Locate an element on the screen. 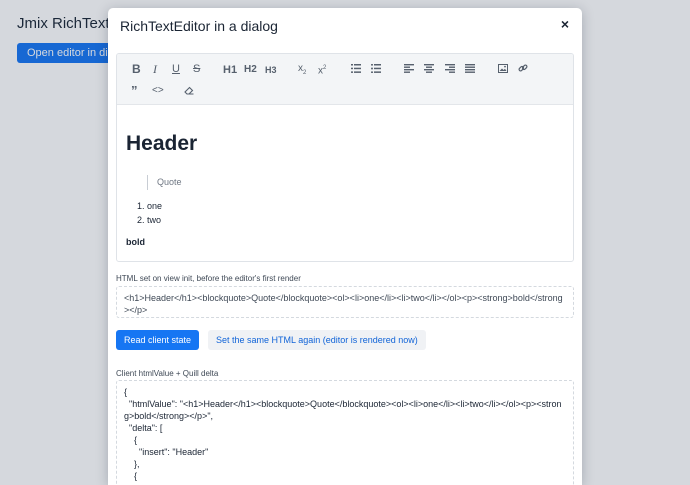 Image resolution: width=690 pixels, height=485 pixels. h3-button: H3 is located at coordinates (271, 70).